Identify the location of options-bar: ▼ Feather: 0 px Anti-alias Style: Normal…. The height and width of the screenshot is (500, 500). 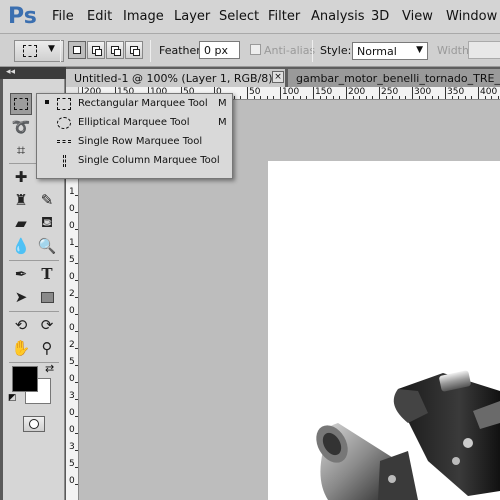
(250, 50).